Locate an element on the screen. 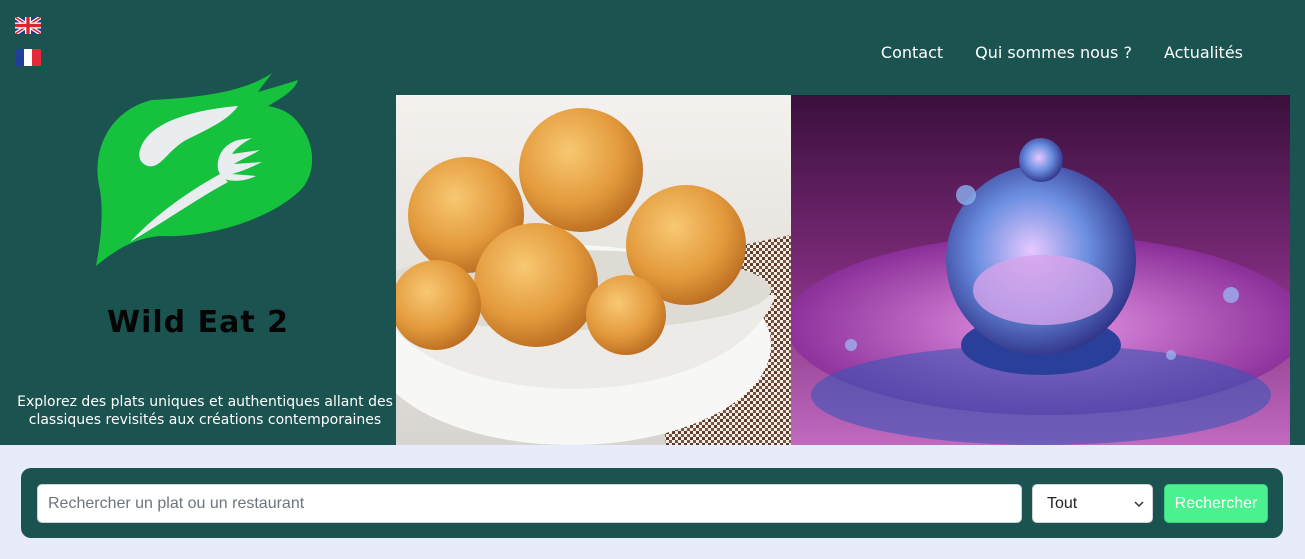  search-panel: Tout Rechercher is located at coordinates (652, 503).